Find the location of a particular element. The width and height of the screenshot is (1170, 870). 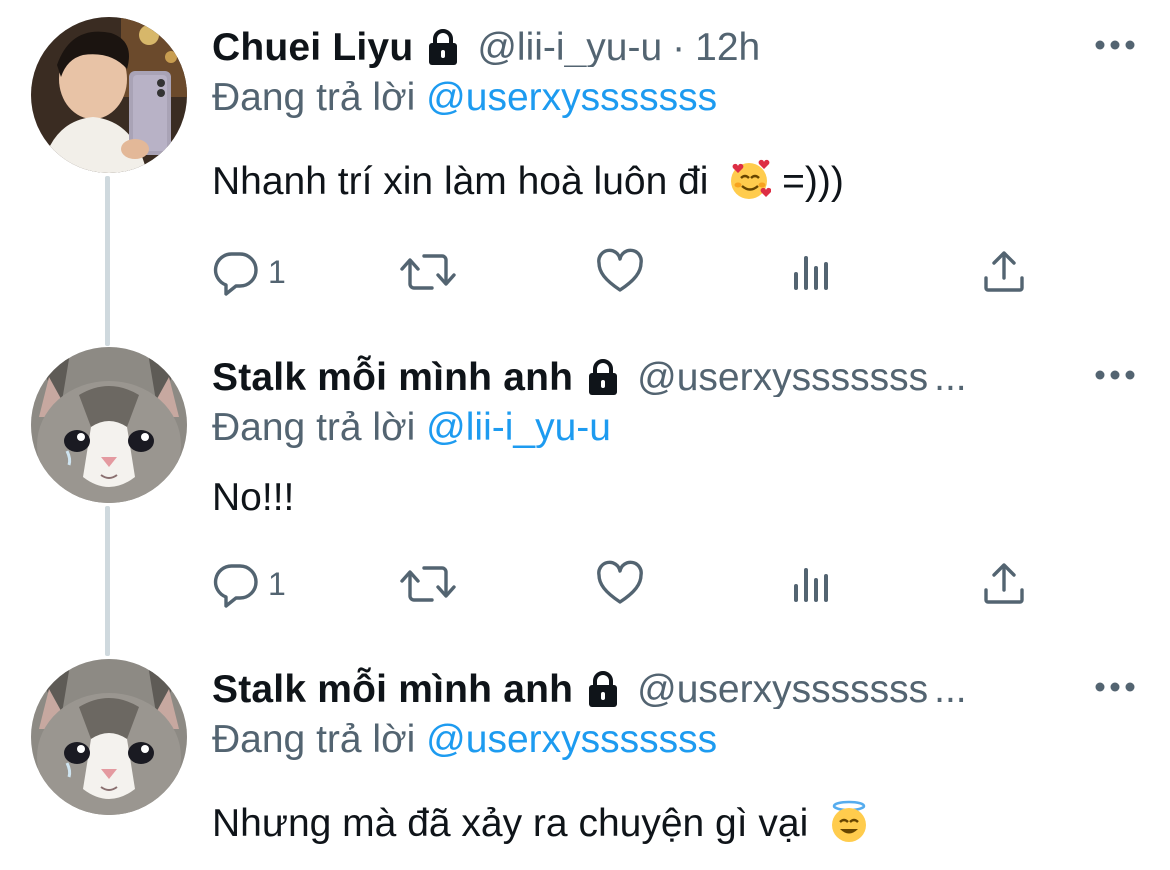

tweet-text-suffix: =))) is located at coordinates (813, 181).